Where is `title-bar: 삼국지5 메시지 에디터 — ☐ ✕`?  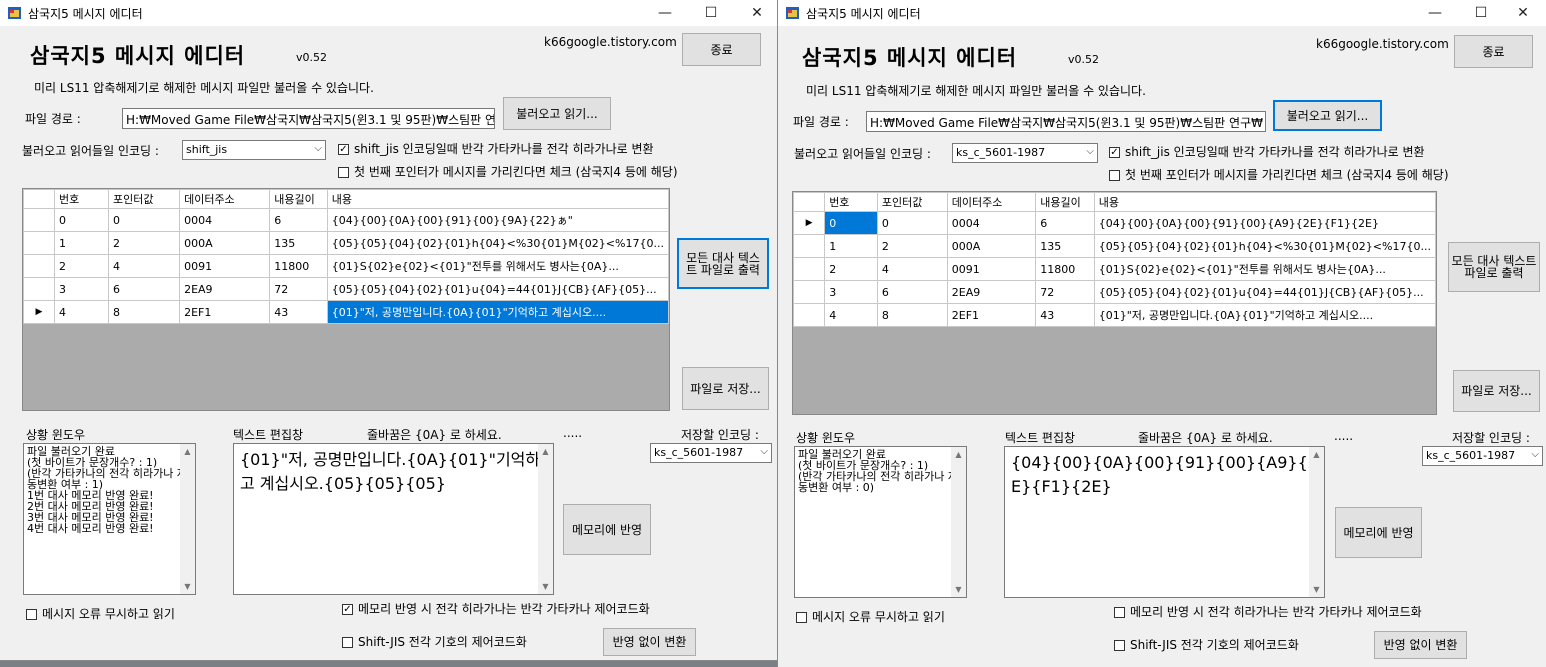
title-bar: 삼국지5 메시지 에디터 — ☐ ✕ is located at coordinates (390, 13).